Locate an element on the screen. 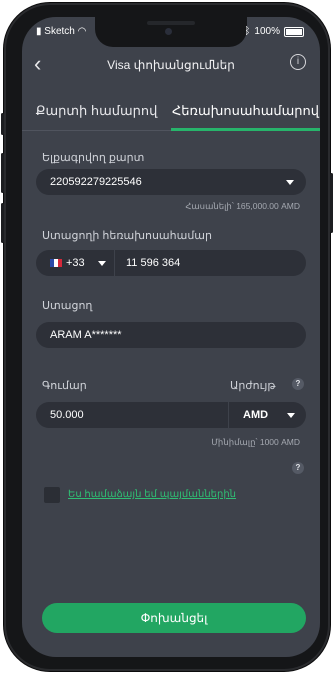 The height and width of the screenshot is (674, 334). country-code-value: +33 is located at coordinates (75, 263).